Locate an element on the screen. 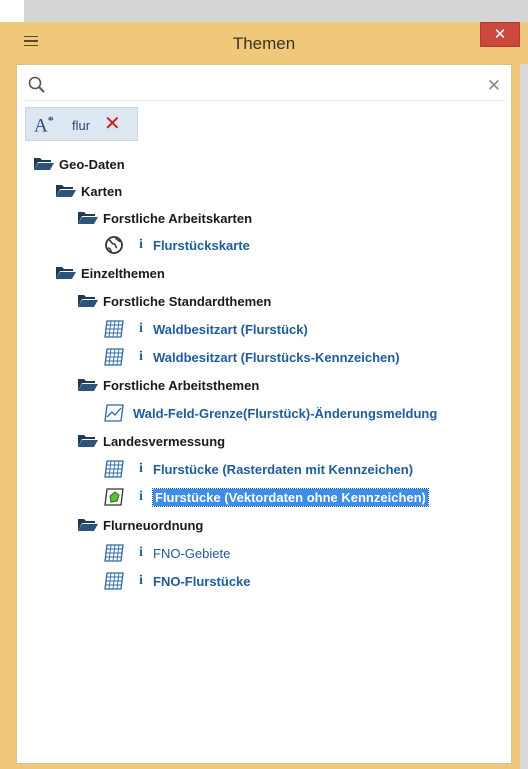 The height and width of the screenshot is (769, 528). tree-layer-label: Waldbesitzart (Flurstücks-Kennzeichen) is located at coordinates (276, 357).